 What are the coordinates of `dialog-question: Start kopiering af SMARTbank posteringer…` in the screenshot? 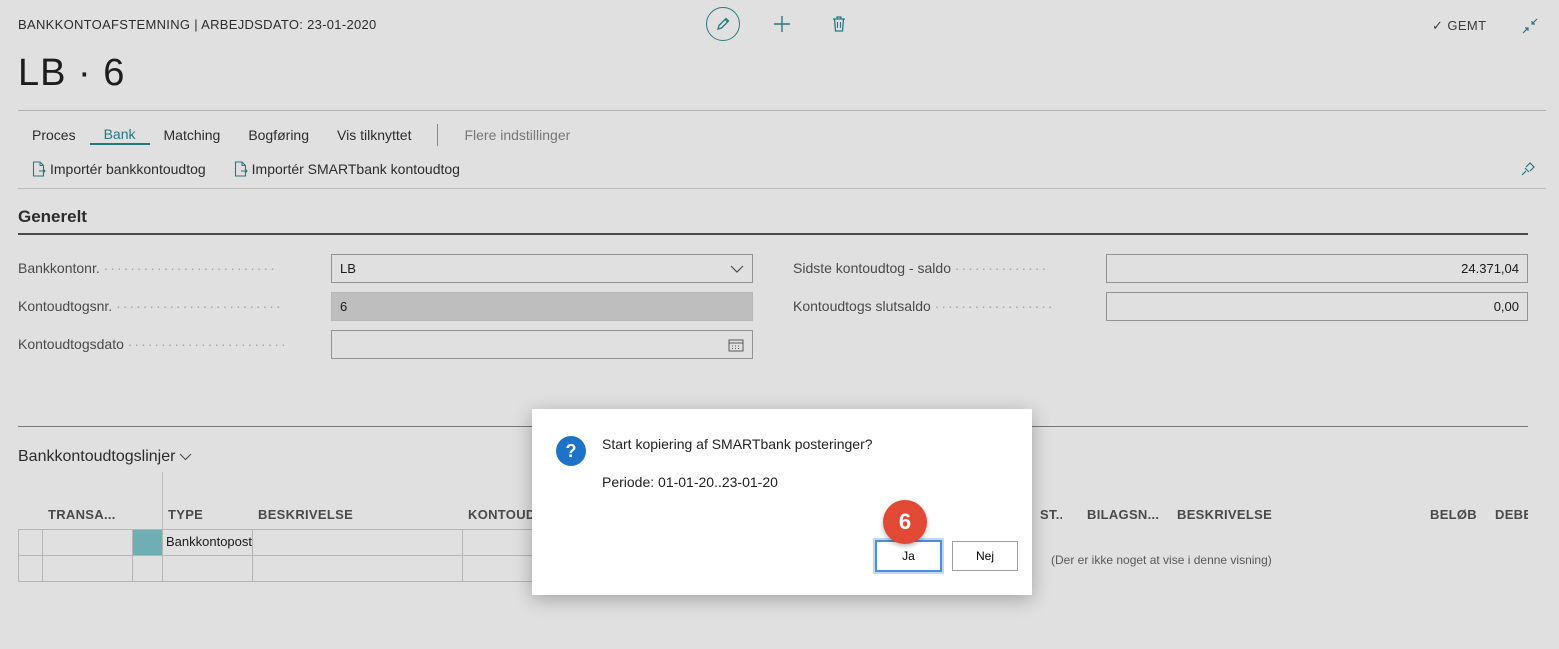 It's located at (737, 444).